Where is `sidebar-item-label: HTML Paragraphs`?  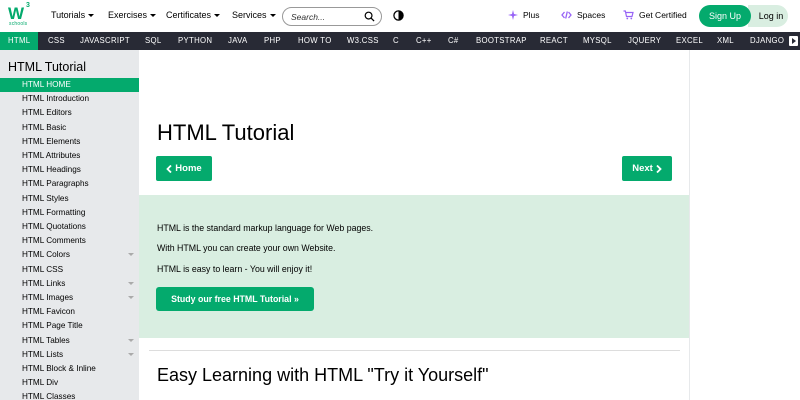
sidebar-item-label: HTML Paragraphs is located at coordinates (55, 184).